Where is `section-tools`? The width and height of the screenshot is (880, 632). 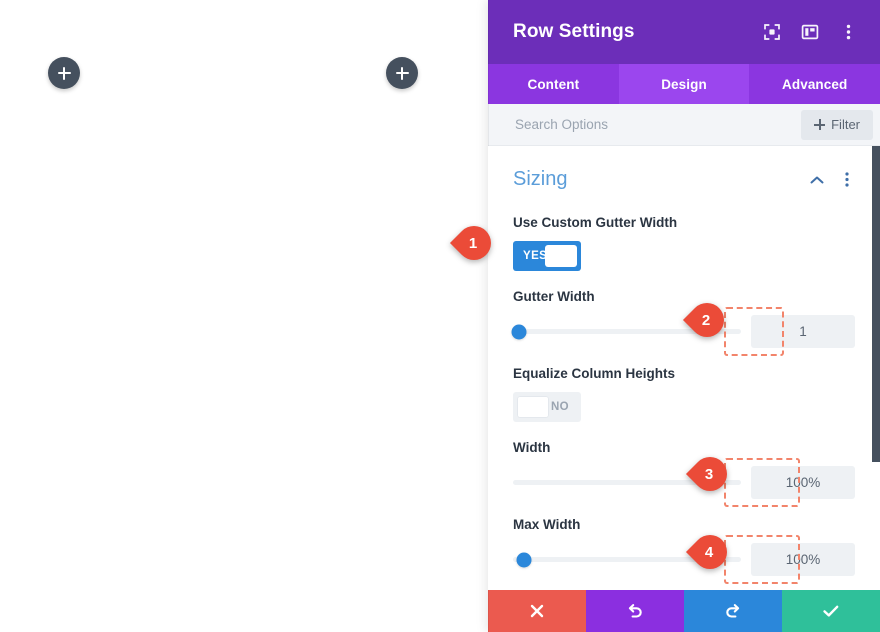 section-tools is located at coordinates (832, 180).